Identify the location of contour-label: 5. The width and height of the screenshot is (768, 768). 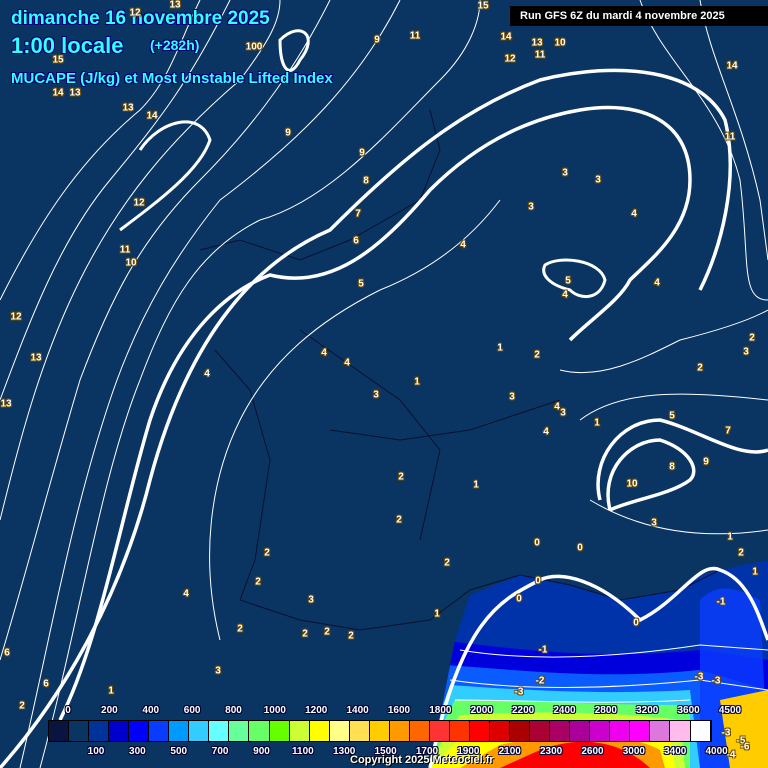
(672, 416).